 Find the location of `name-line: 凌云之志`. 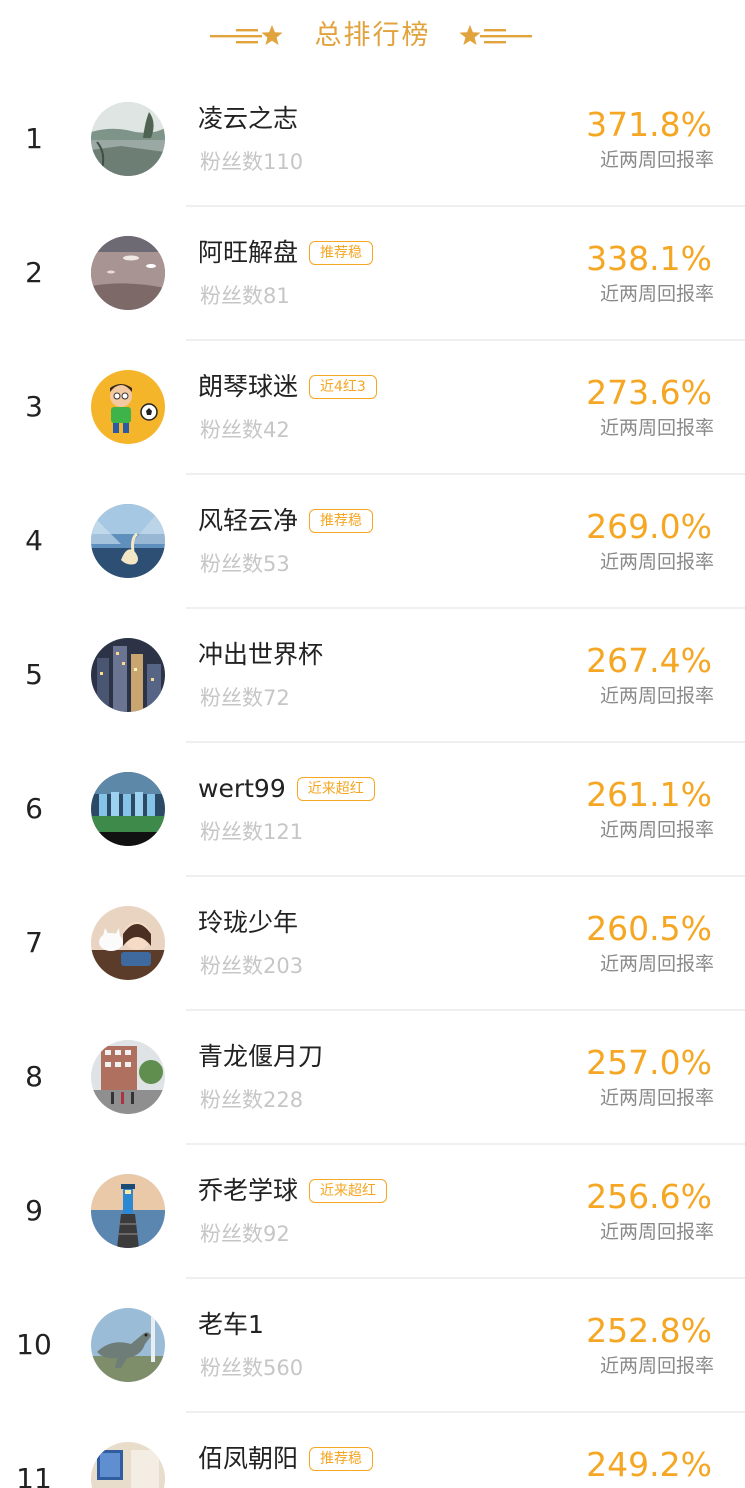

name-line: 凌云之志 is located at coordinates (248, 119).